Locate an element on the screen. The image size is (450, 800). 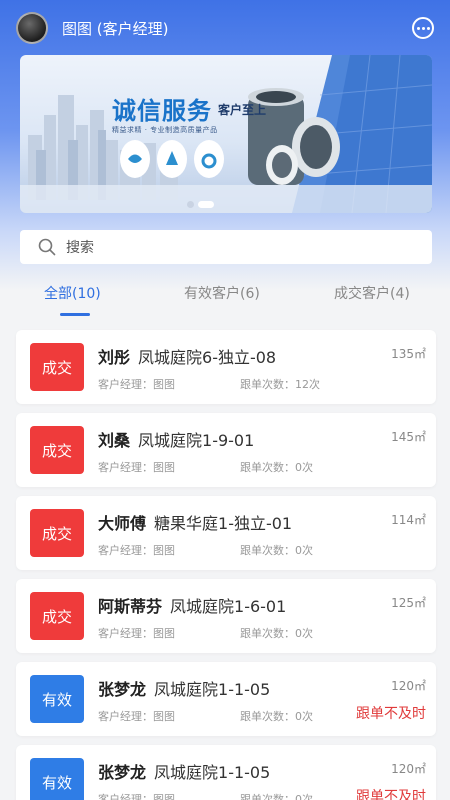
banner-description: 精益求精 · 专业制造高质量产品 is located at coordinates (165, 130).